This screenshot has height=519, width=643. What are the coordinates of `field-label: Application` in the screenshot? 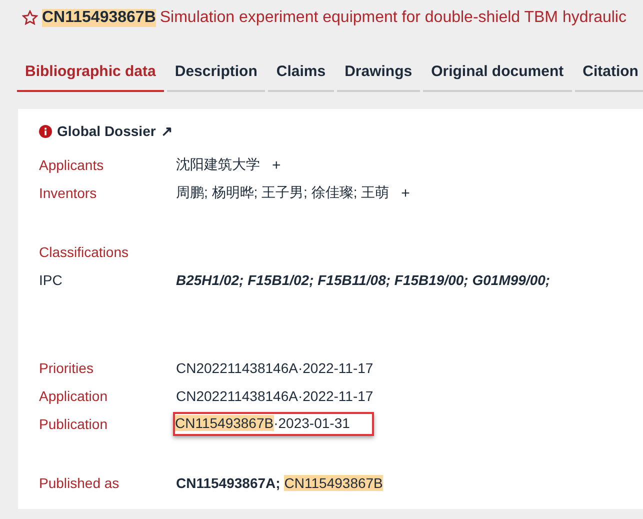 It's located at (73, 396).